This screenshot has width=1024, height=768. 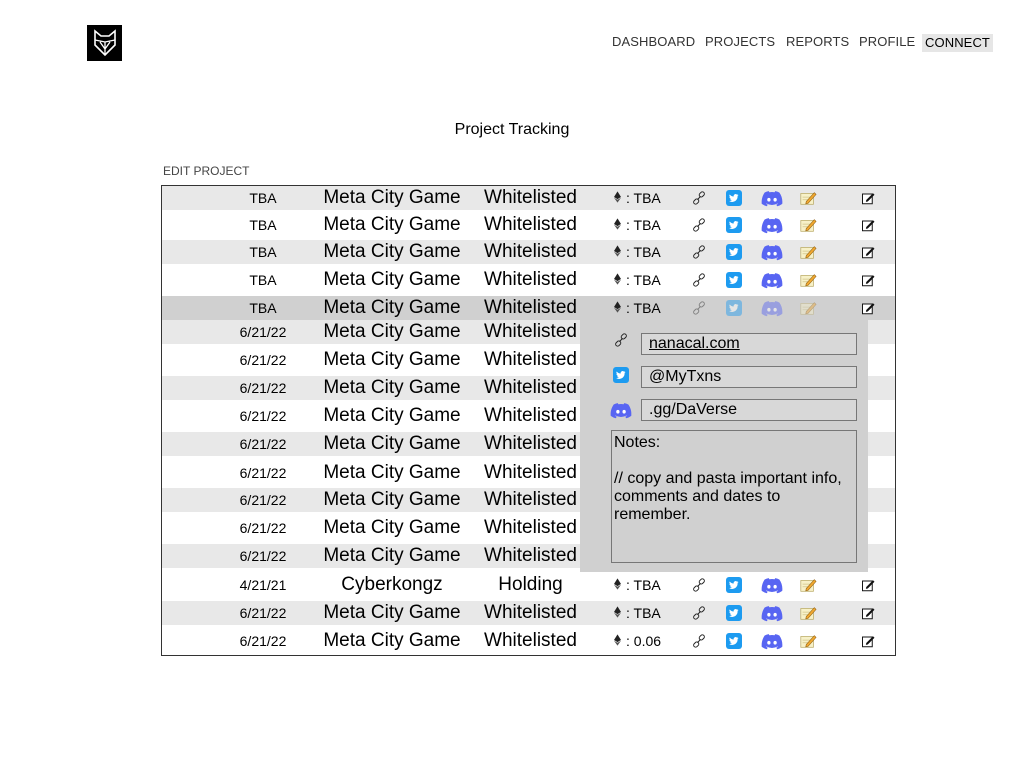 What do you see at coordinates (887, 42) in the screenshot?
I see `nav-profile: PROFILE` at bounding box center [887, 42].